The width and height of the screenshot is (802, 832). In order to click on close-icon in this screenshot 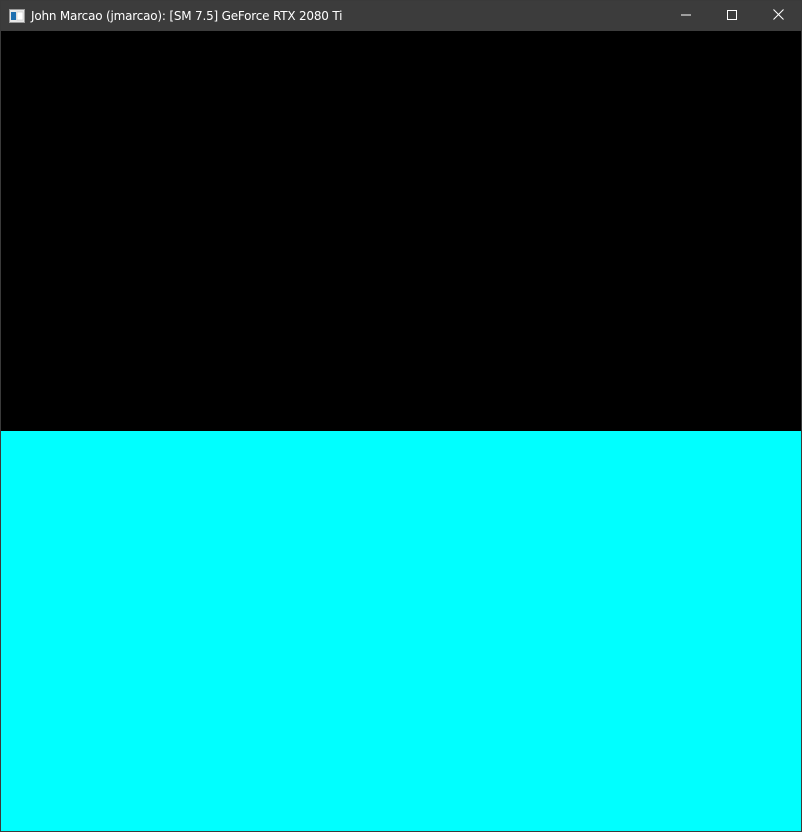, I will do `click(778, 16)`.